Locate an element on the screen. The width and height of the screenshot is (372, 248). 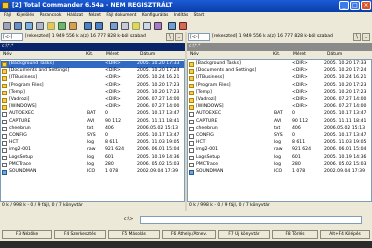
left-up-button: .. is located at coordinates (179, 37).